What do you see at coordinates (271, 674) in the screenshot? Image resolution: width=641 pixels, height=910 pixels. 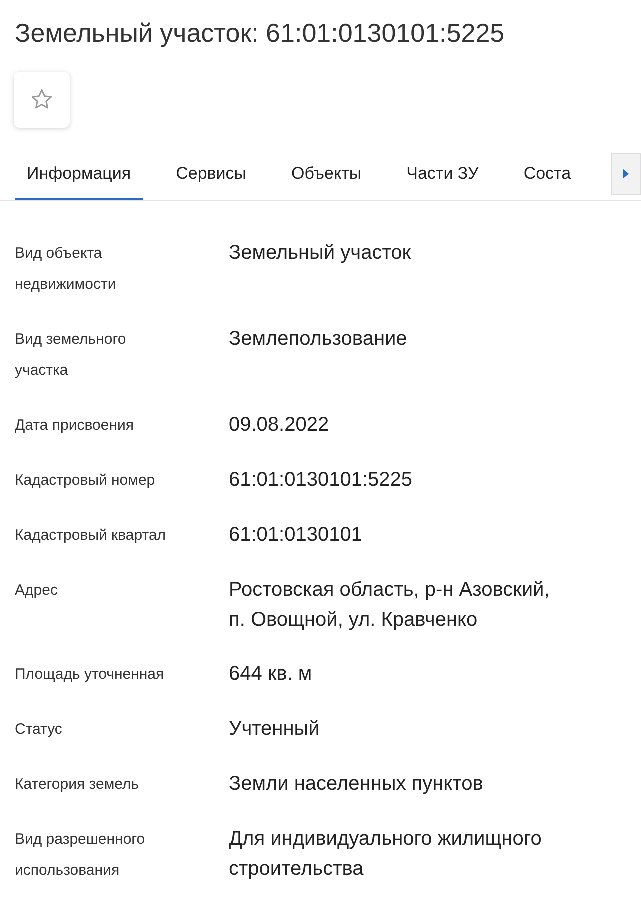 I see `field-value: 644 кв. м` at bounding box center [271, 674].